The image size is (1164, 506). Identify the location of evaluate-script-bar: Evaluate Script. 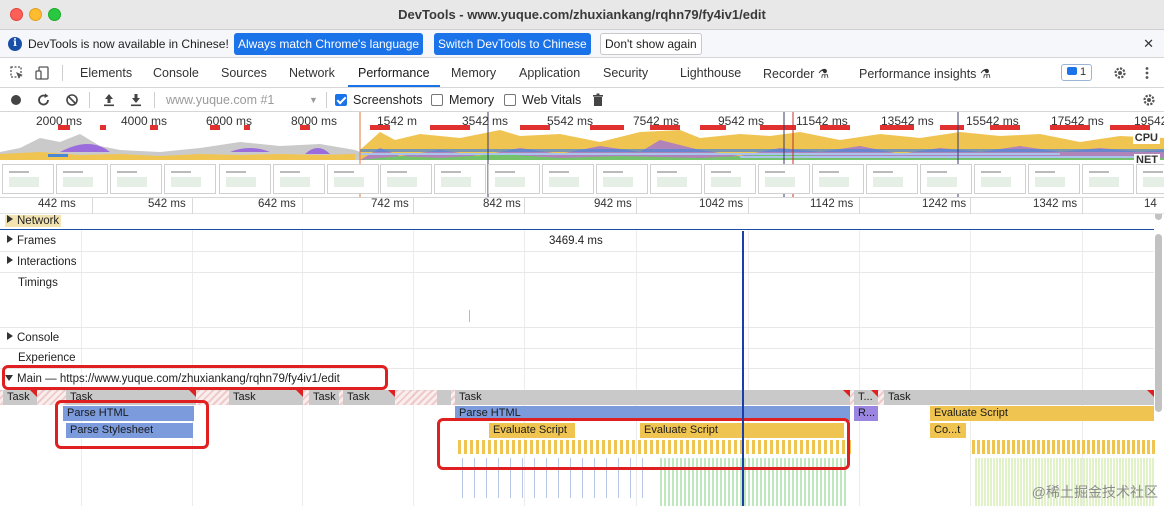
(1042, 413).